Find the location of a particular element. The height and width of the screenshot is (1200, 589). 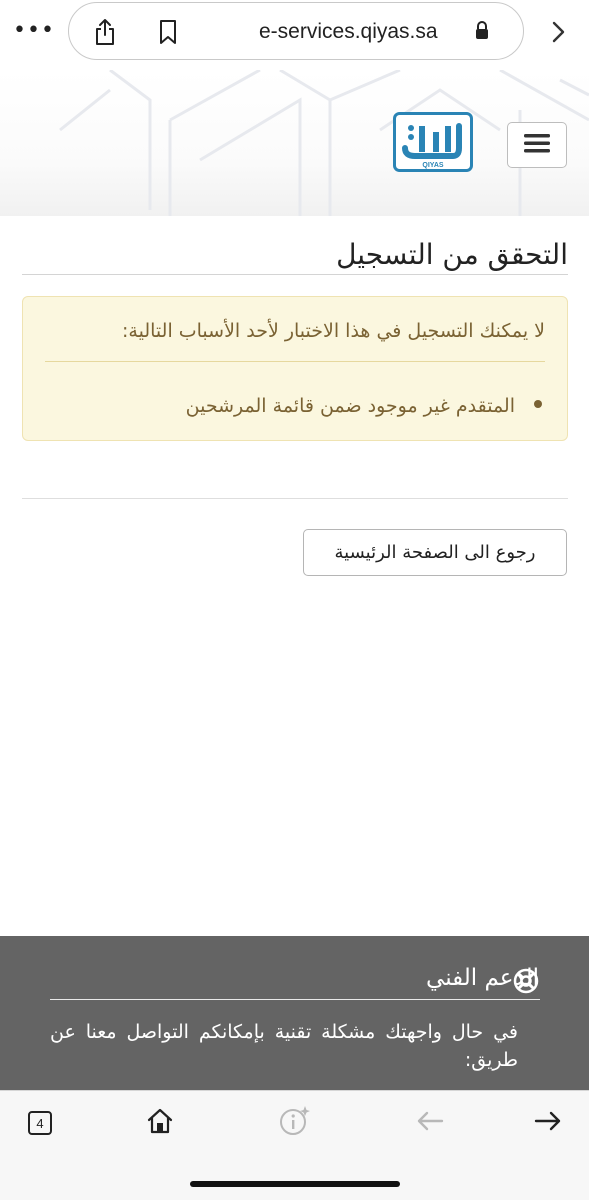

bullet-icon is located at coordinates (538, 404).